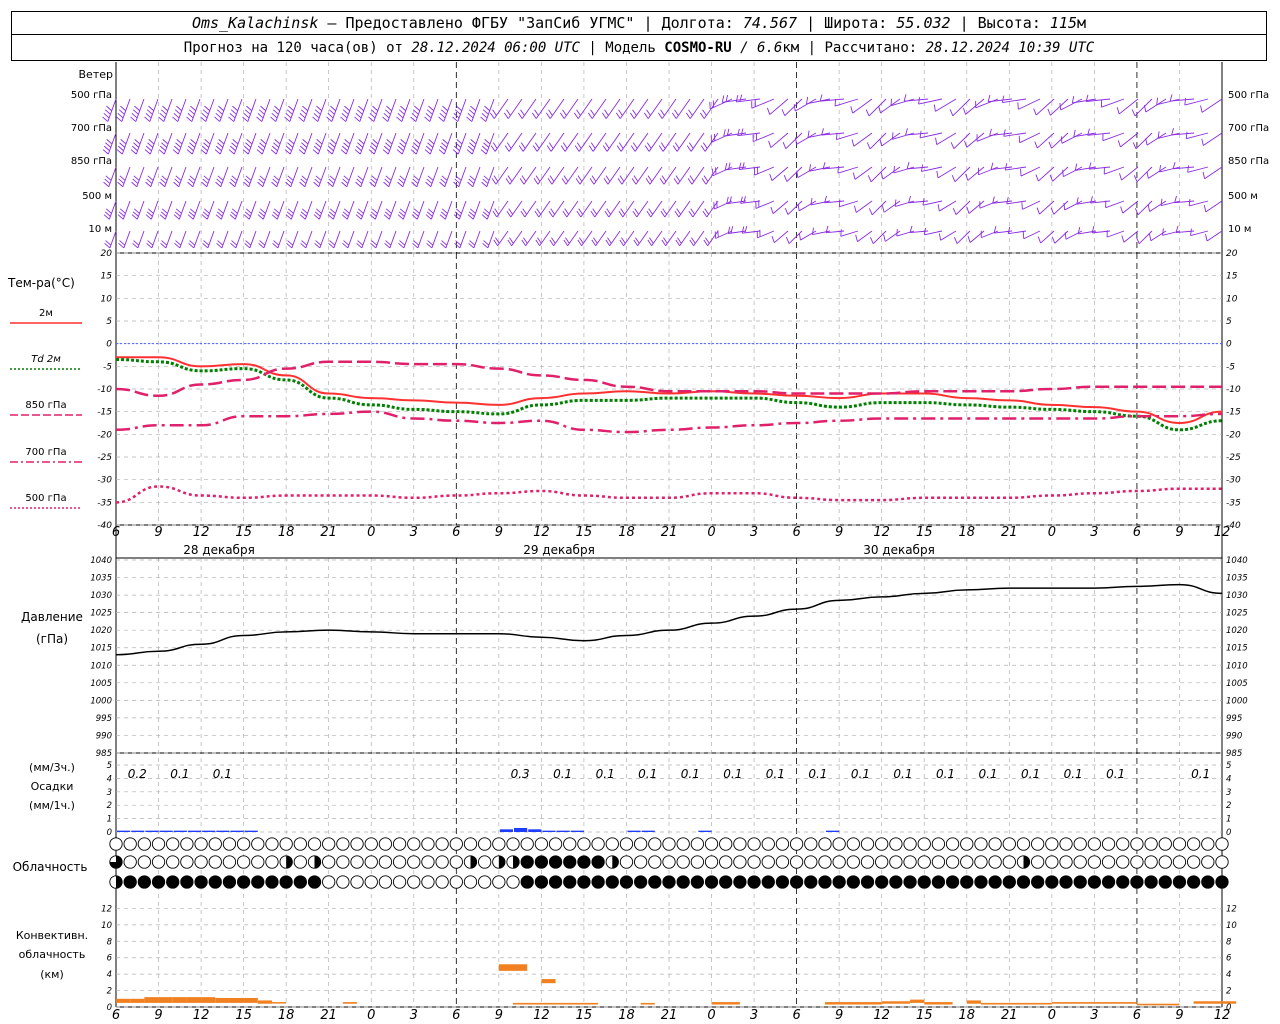  What do you see at coordinates (1237, 631) in the screenshot?
I see `y-tick-label-right: 1020` at bounding box center [1237, 631].